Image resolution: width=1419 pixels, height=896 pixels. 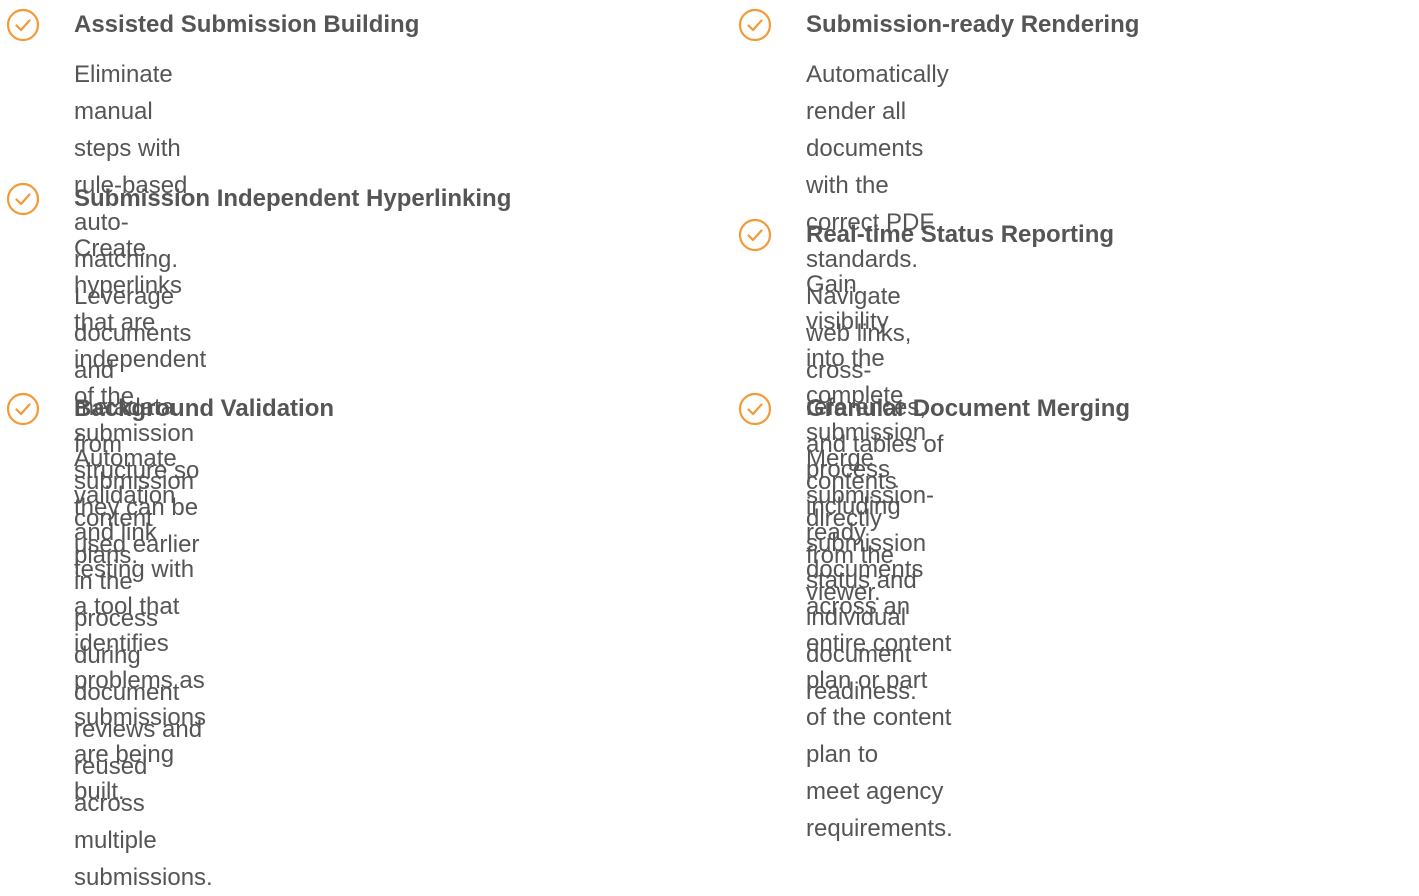 I want to click on feature-title: Real-time Status Reporting, so click(x=960, y=234).